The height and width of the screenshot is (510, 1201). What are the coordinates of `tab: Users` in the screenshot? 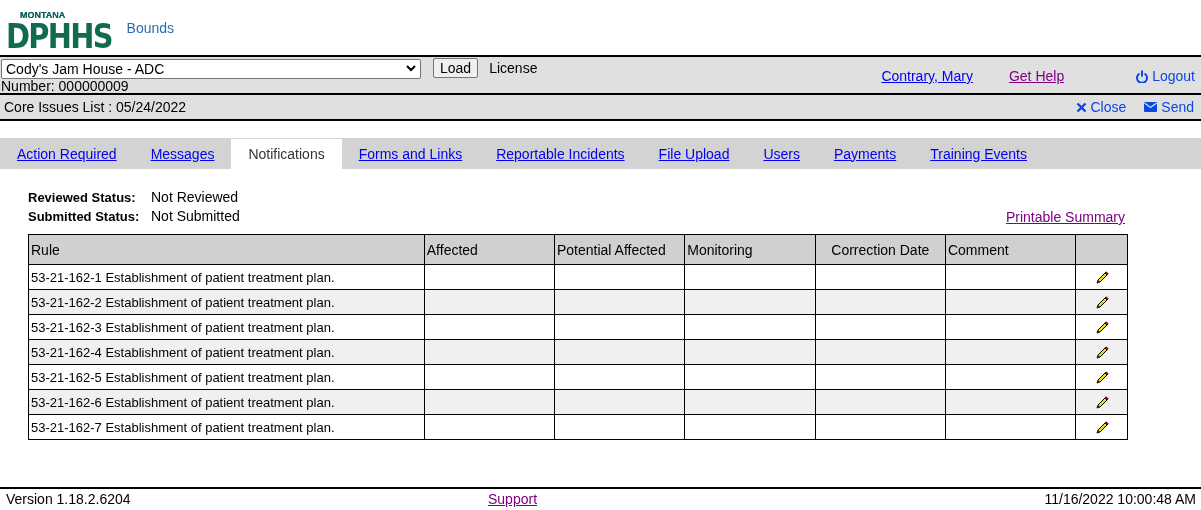 It's located at (781, 153).